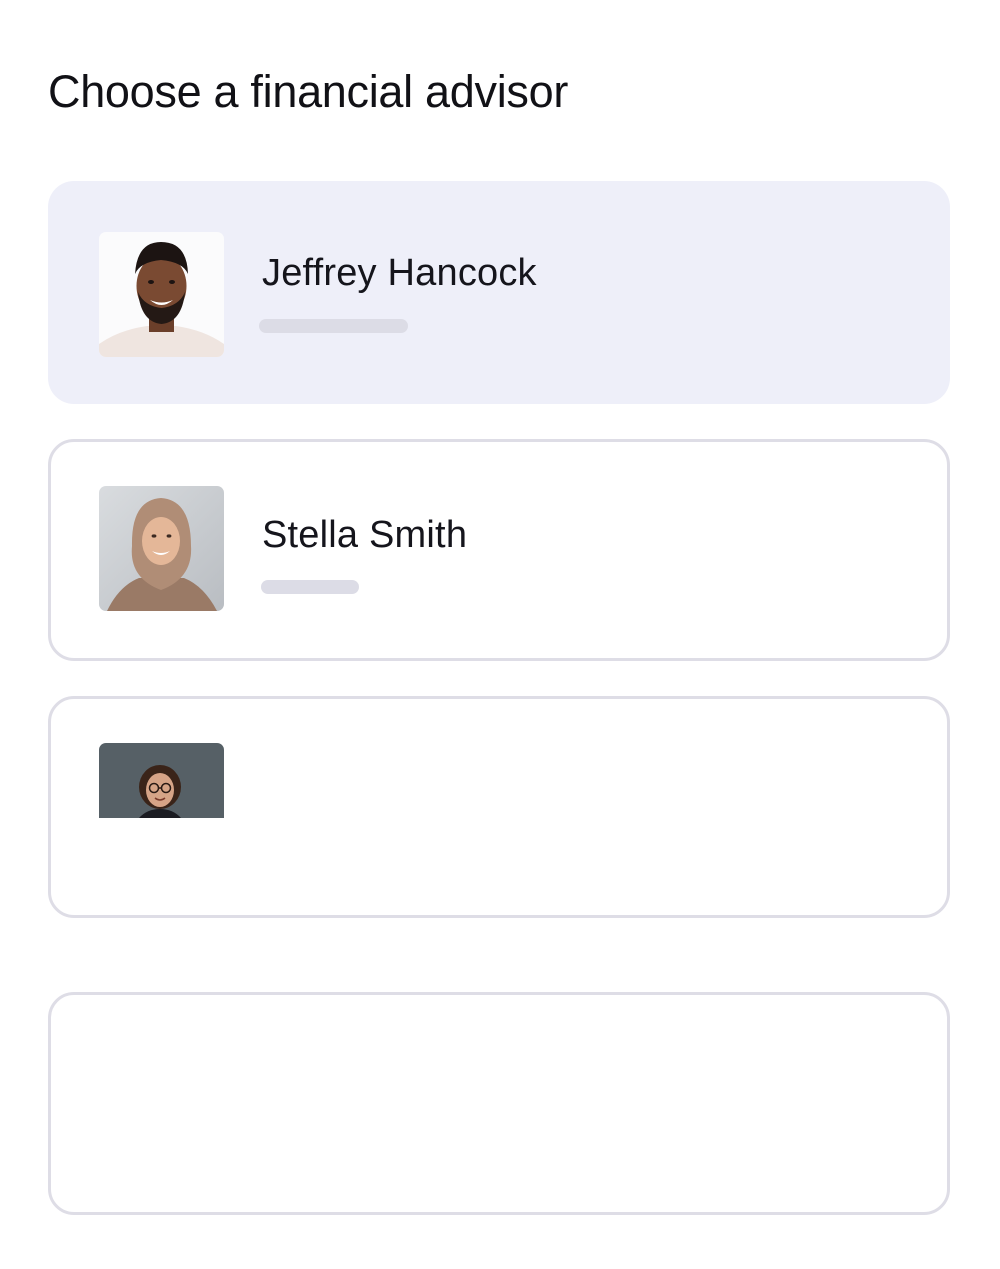  What do you see at coordinates (161, 780) in the screenshot?
I see `advisor-photo-woman-glasses` at bounding box center [161, 780].